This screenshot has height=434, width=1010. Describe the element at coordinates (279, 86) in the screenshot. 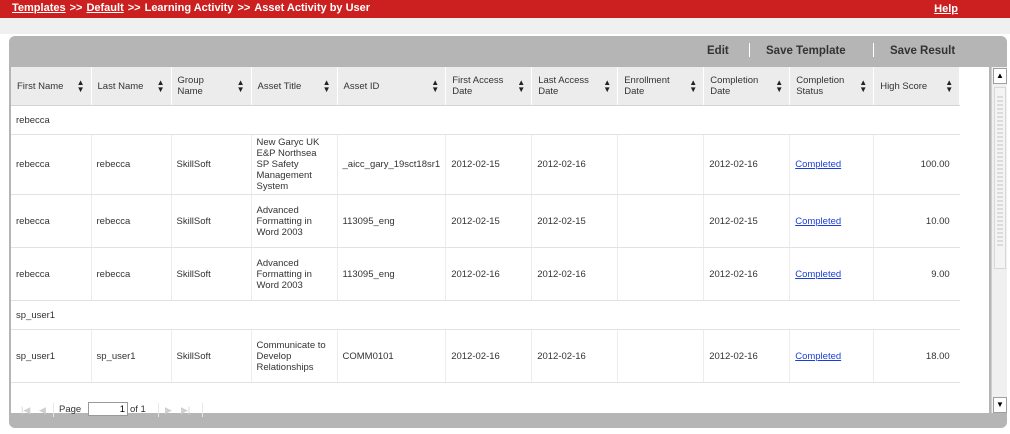

I see `column-header-label: Asset Title` at that location.